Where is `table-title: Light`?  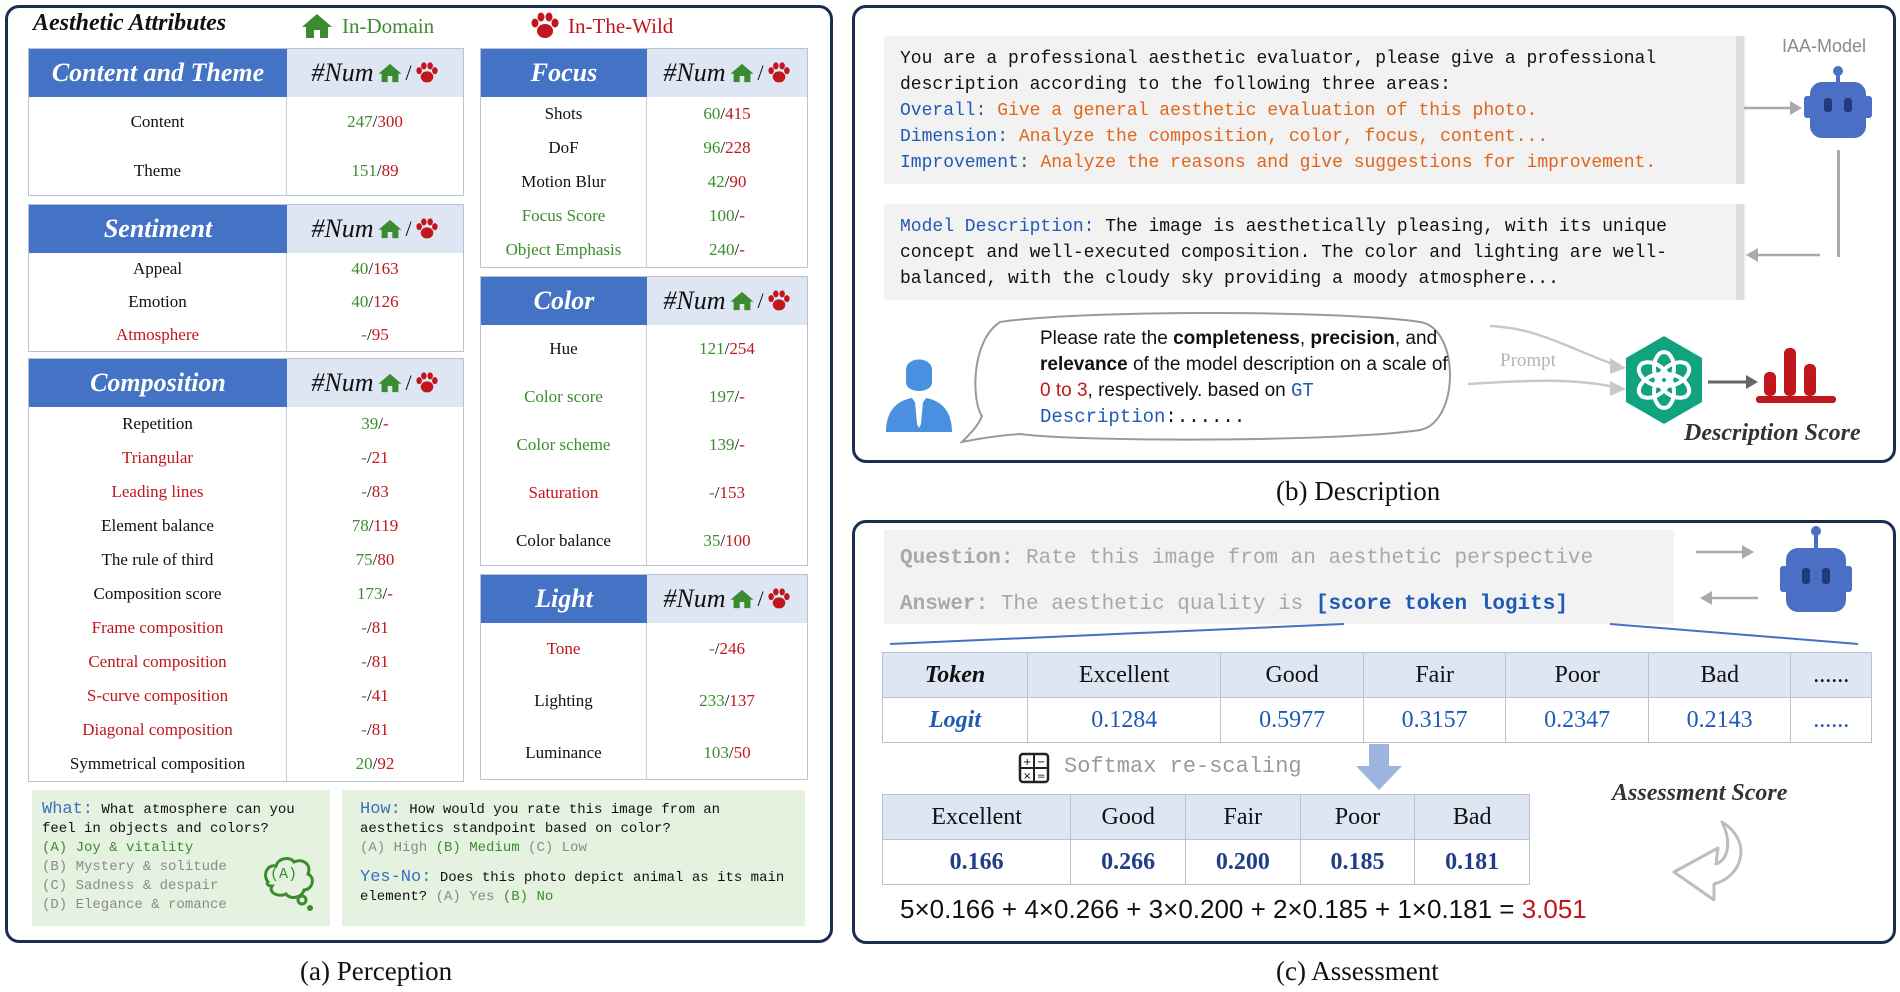 table-title: Light is located at coordinates (564, 599).